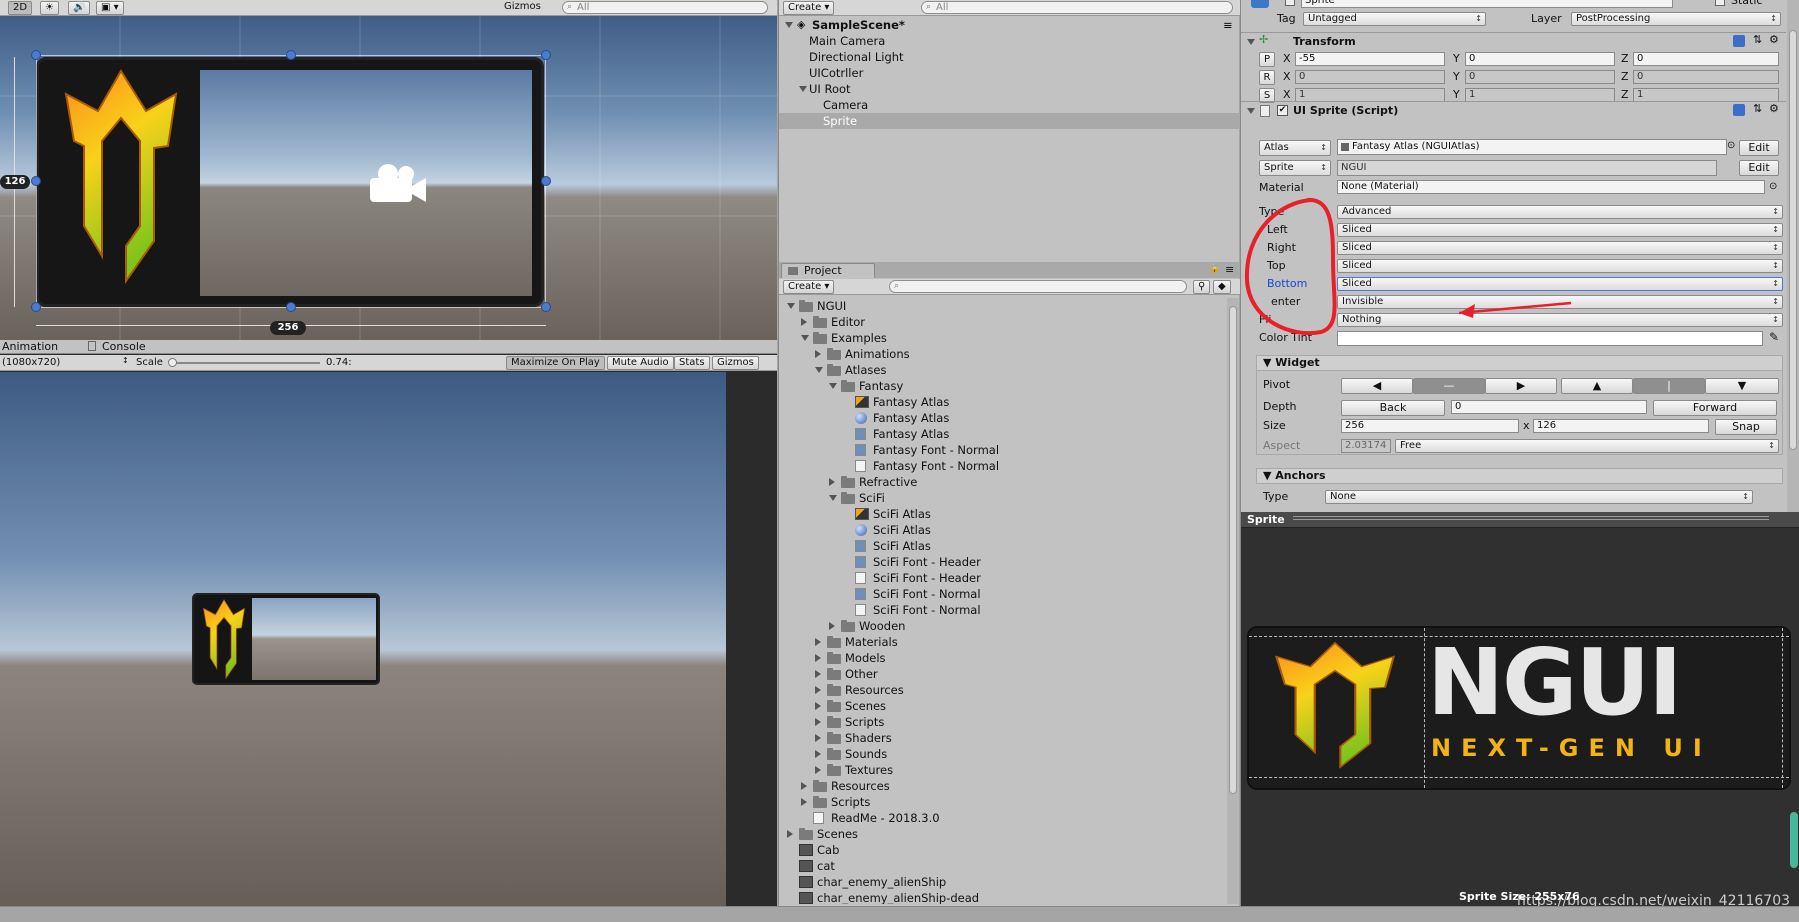 Image resolution: width=1799 pixels, height=922 pixels. I want to click on pivot-top-button: ▲, so click(1597, 386).